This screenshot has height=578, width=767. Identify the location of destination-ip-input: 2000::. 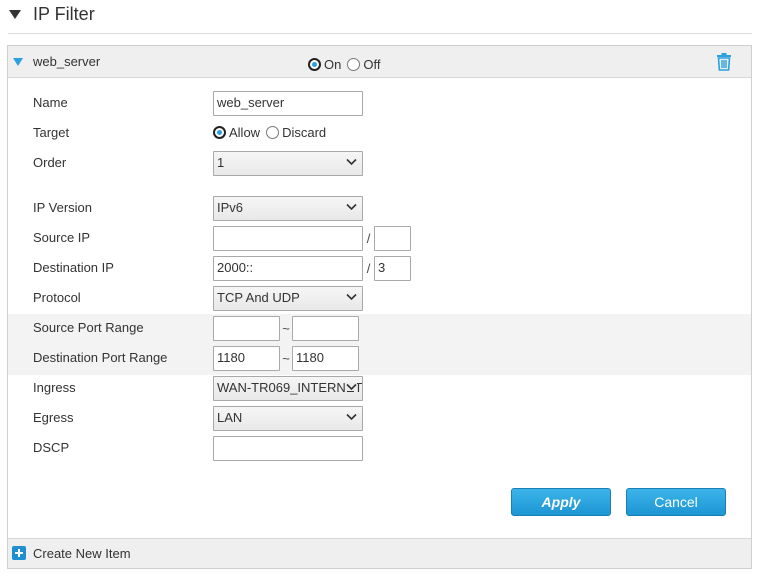
(288, 268).